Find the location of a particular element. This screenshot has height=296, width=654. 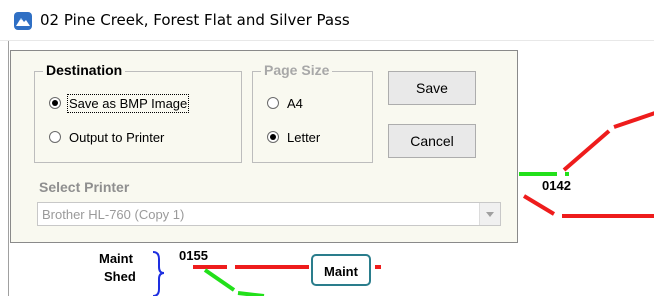

radio-save-bmp-indicator is located at coordinates (55, 103).